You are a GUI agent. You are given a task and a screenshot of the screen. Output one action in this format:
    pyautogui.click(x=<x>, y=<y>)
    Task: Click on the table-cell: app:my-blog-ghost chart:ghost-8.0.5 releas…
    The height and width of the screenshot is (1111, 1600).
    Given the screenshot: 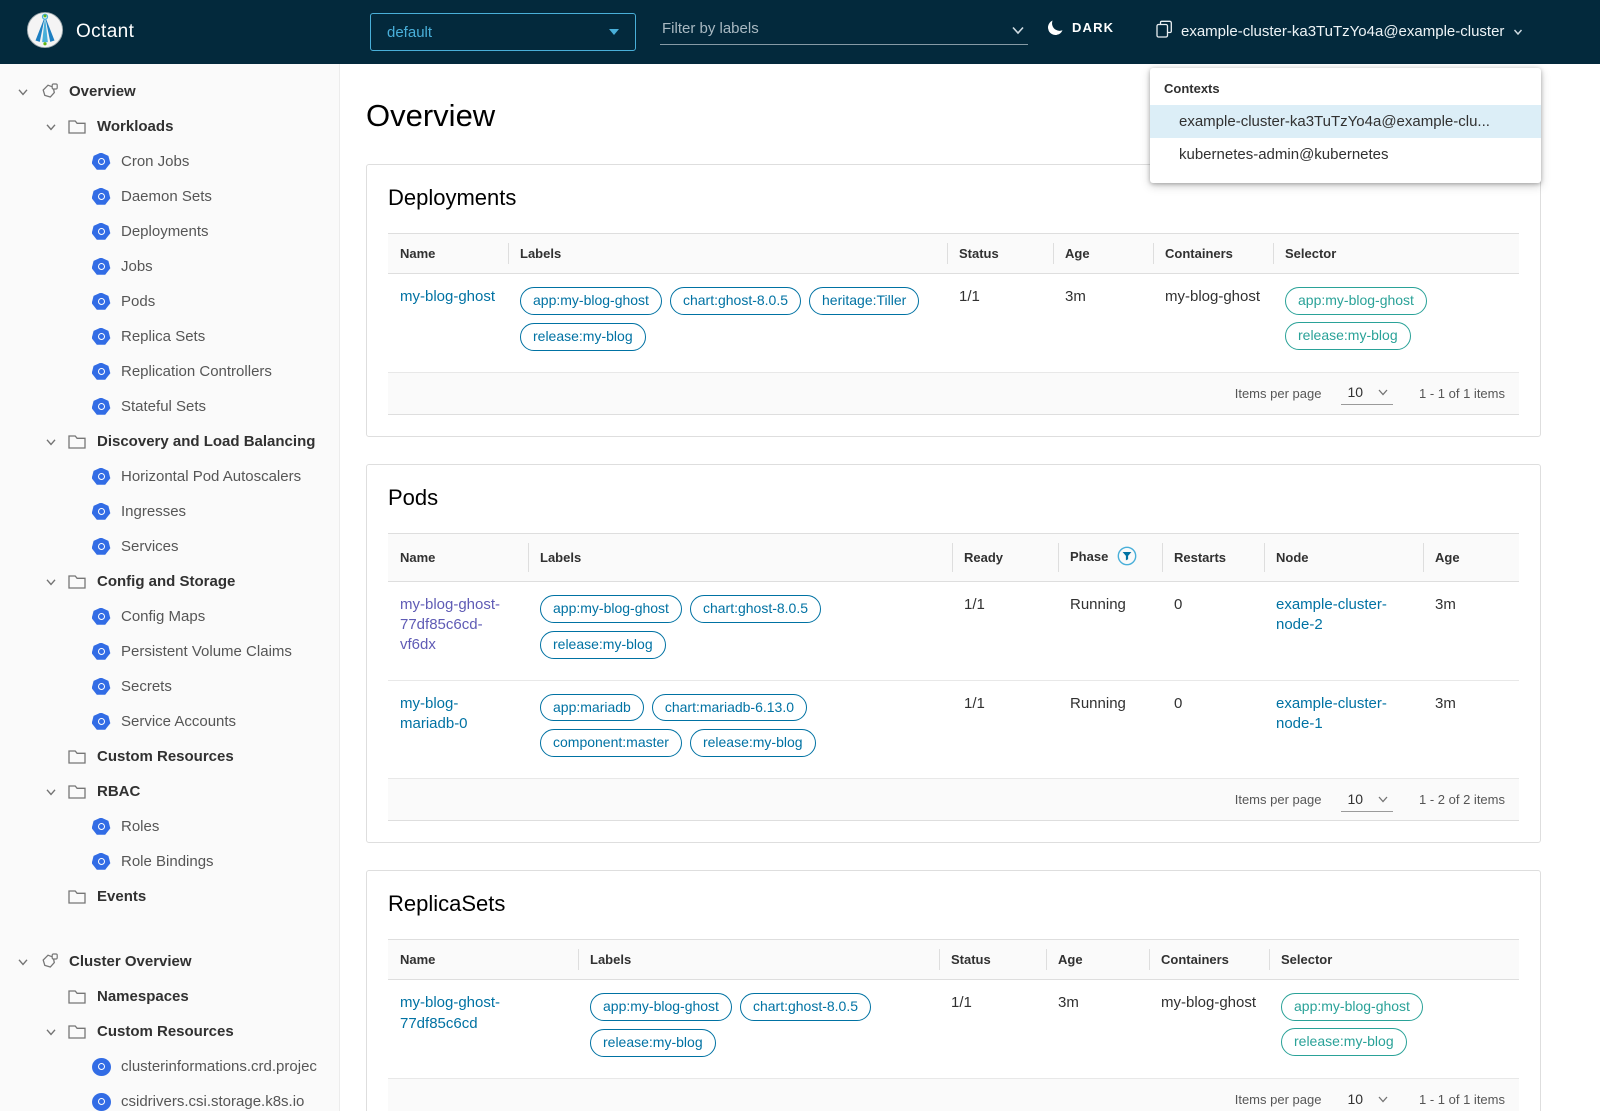 What is the action you would take?
    pyautogui.click(x=740, y=631)
    